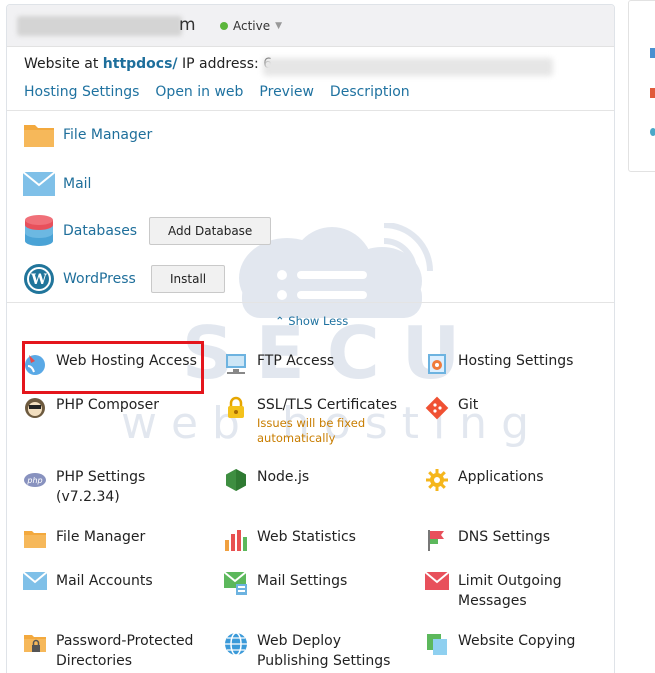 The width and height of the screenshot is (655, 673). I want to click on ssl-warning-note: Issues will be fixed automatically, so click(311, 430).